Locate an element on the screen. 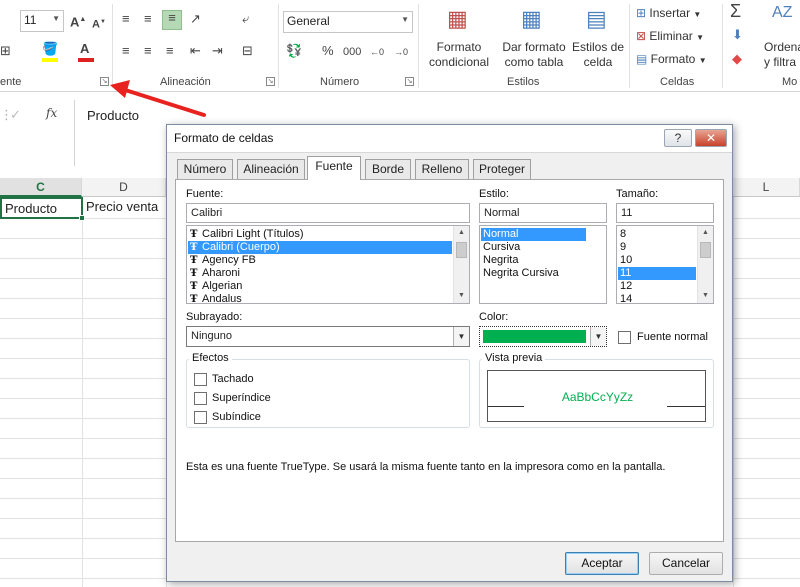 The width and height of the screenshot is (800, 587). close-button: ✕ is located at coordinates (711, 138).